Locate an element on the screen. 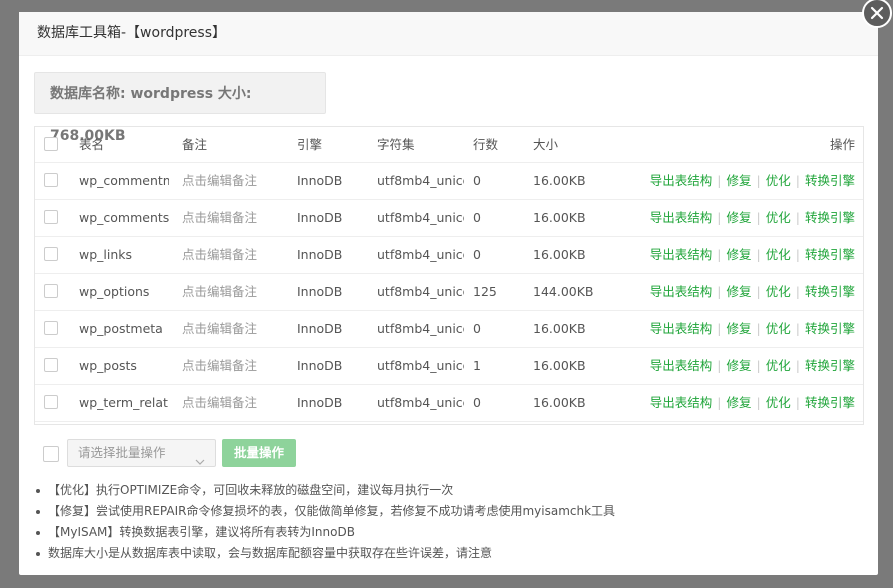  table-name: wp_posts is located at coordinates (108, 365).